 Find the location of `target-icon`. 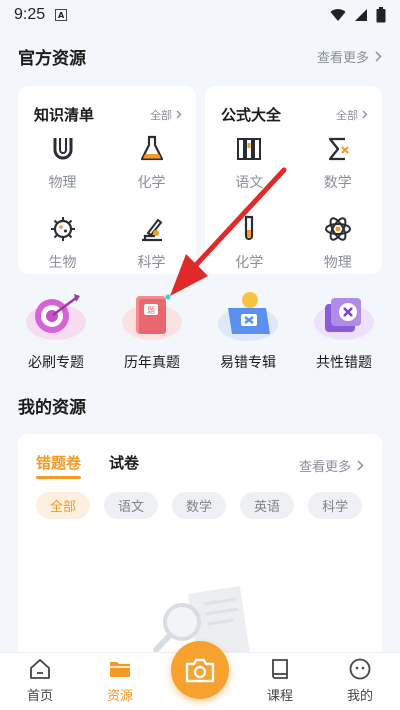

target-icon is located at coordinates (56, 317).